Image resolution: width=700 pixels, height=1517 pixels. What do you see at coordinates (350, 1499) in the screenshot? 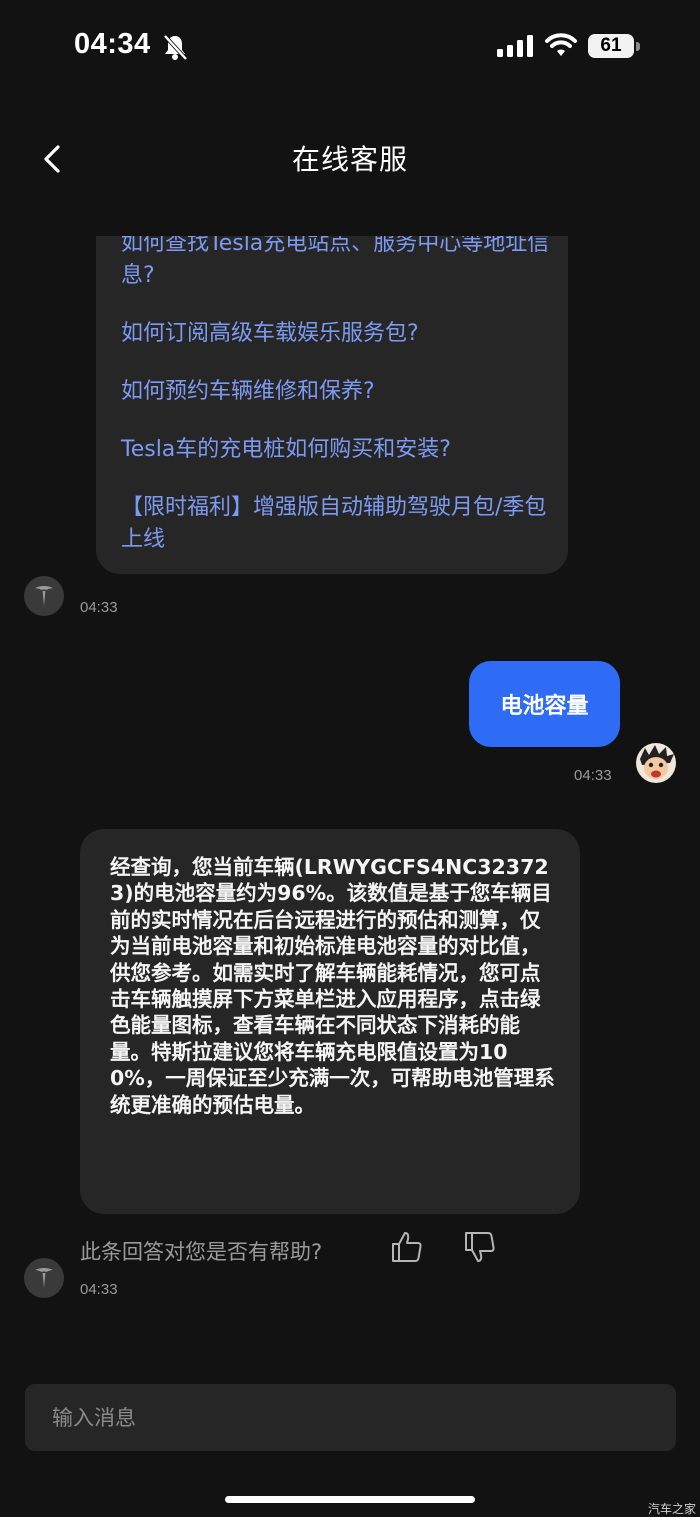
I see `home-indicator` at bounding box center [350, 1499].